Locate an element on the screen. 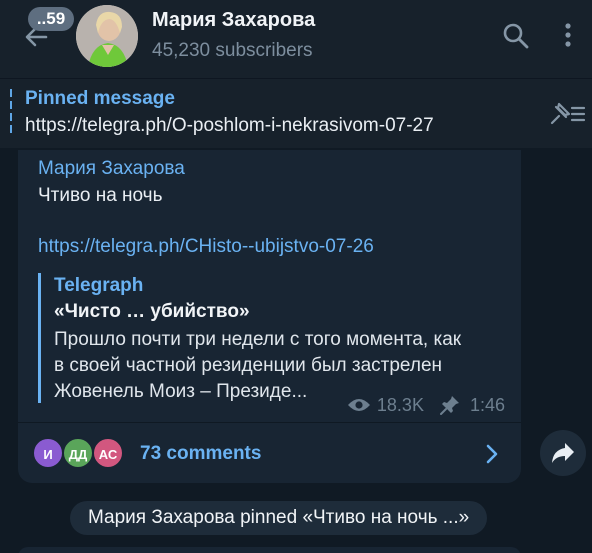 This screenshot has width=592, height=553. eye-icon is located at coordinates (358, 405).